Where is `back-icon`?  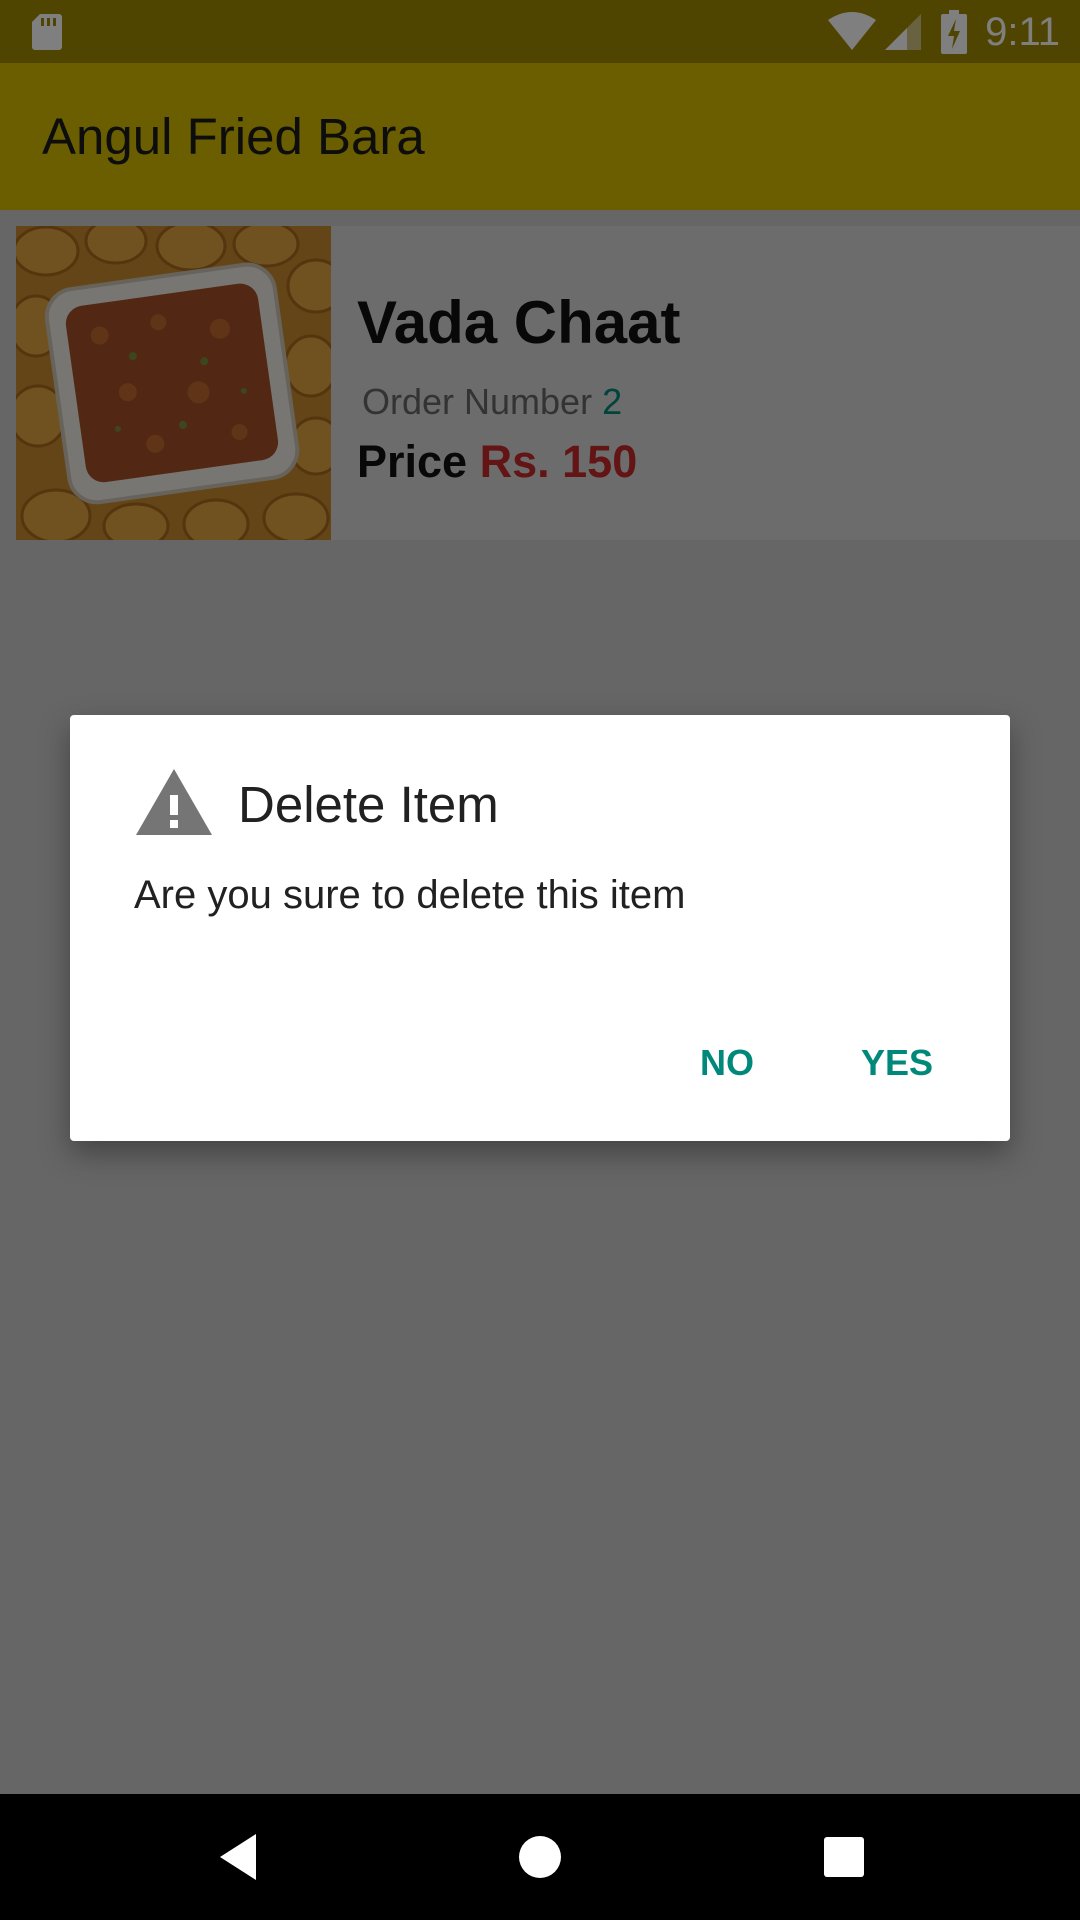 back-icon is located at coordinates (238, 1857).